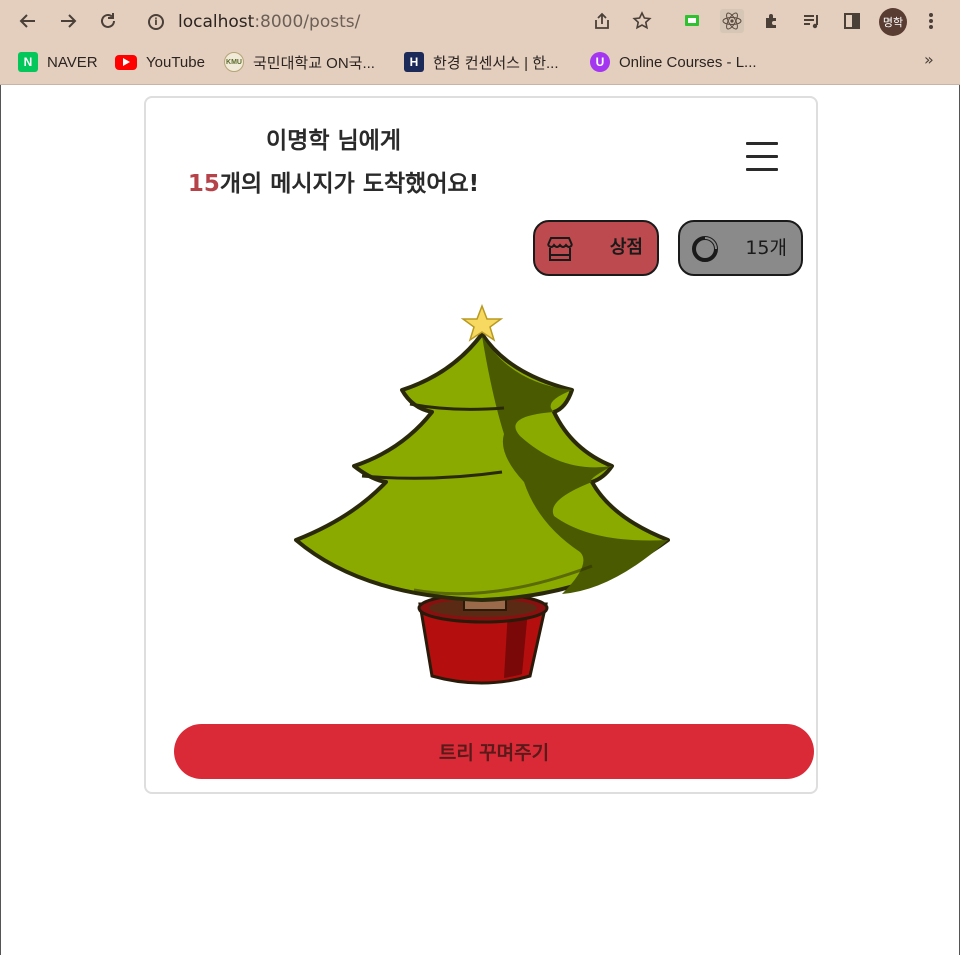 This screenshot has width=960, height=955. Describe the element at coordinates (58, 62) in the screenshot. I see `bookmark-naver: N NAVER` at that location.